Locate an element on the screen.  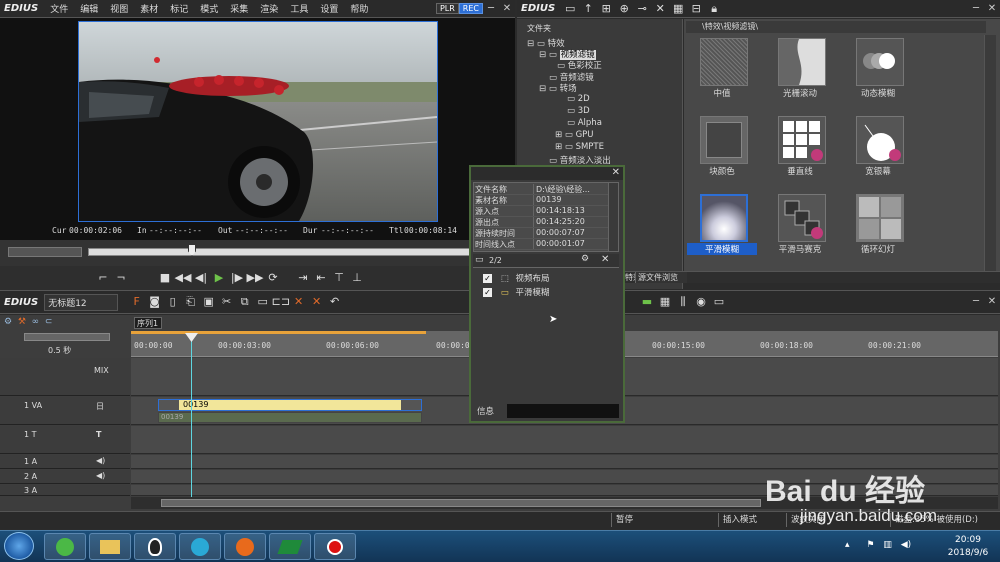
menu-mode: 模式 is located at coordinates (209, 8).